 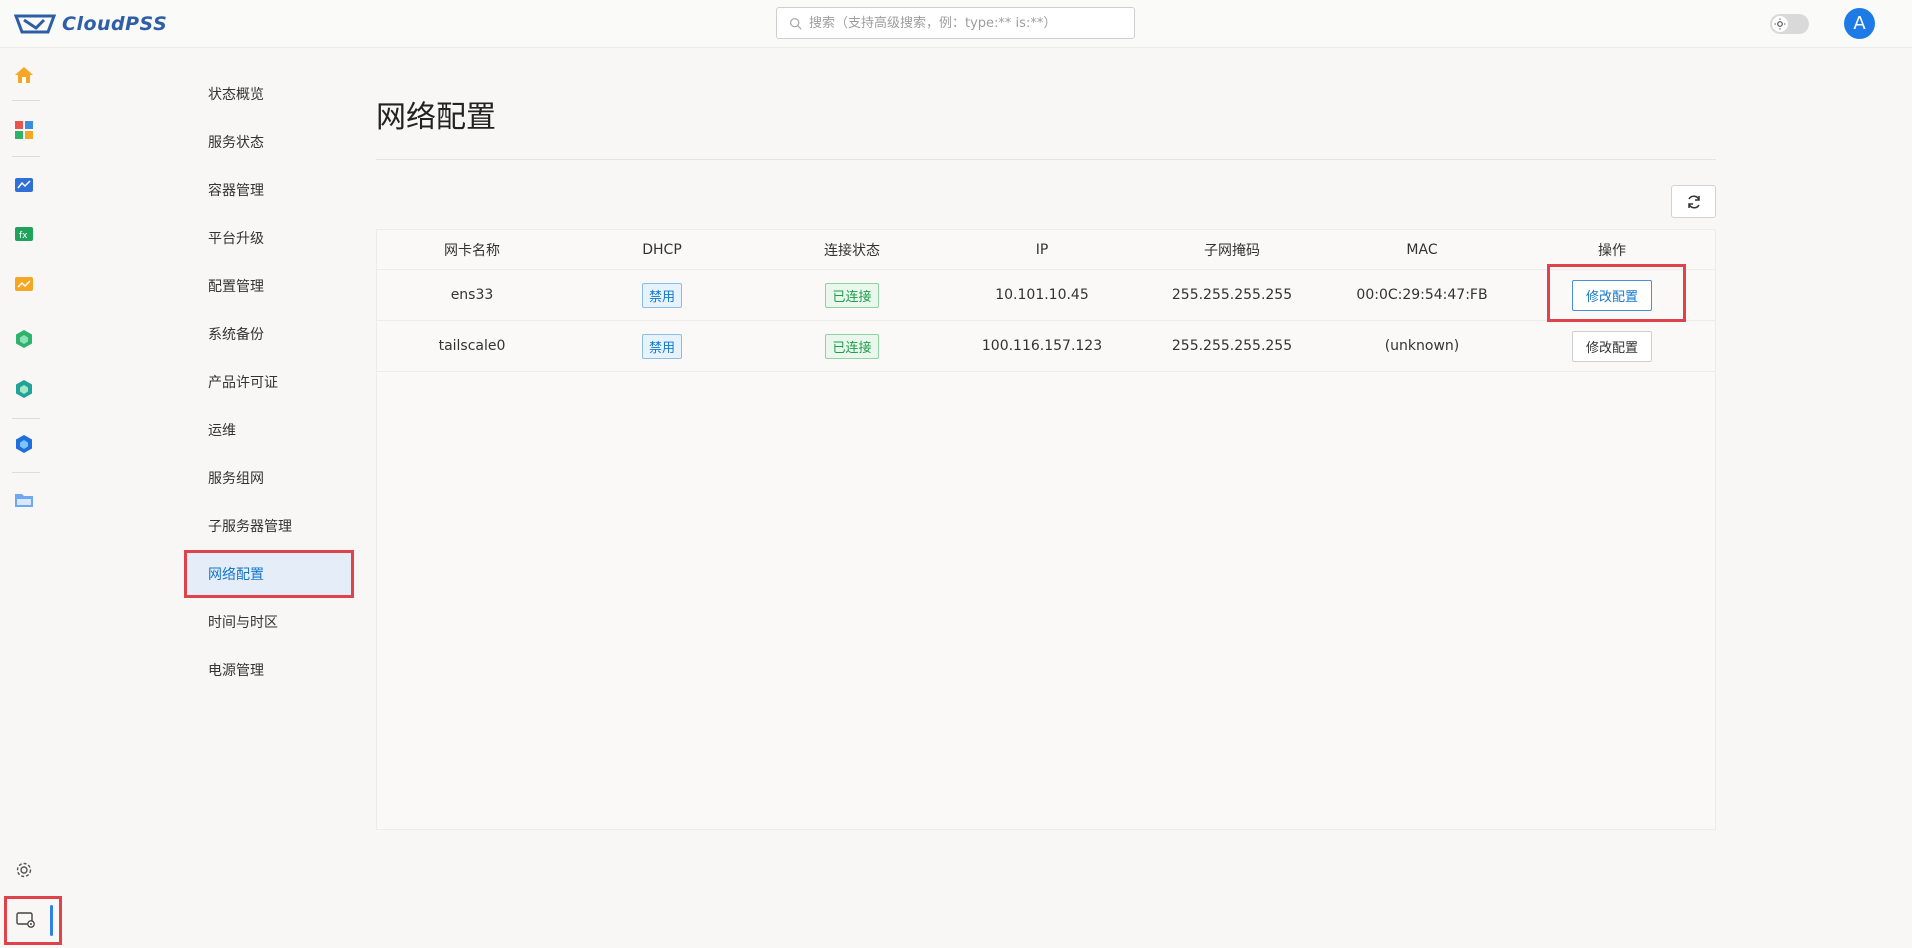 I want to click on sun-icon, so click(x=1780, y=24).